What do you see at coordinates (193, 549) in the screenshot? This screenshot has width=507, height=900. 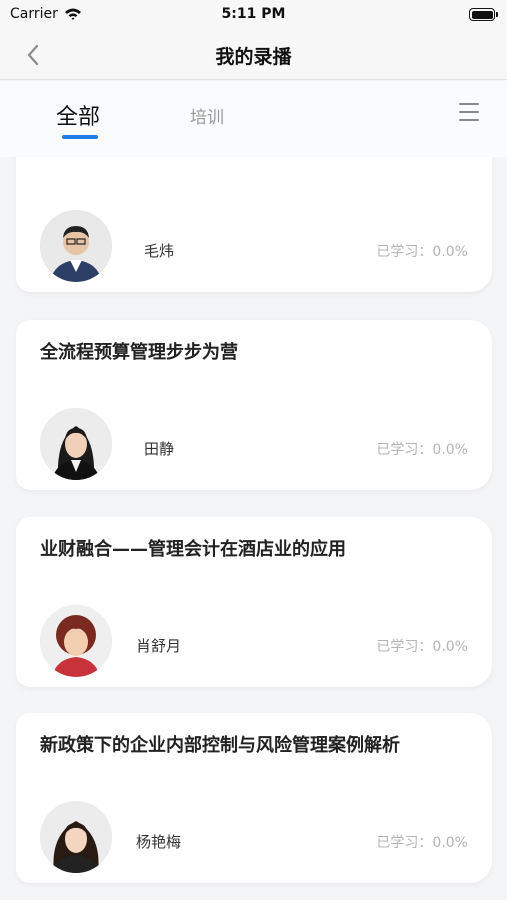 I see `course-title: 业财融合——管理会计在酒店业的应用` at bounding box center [193, 549].